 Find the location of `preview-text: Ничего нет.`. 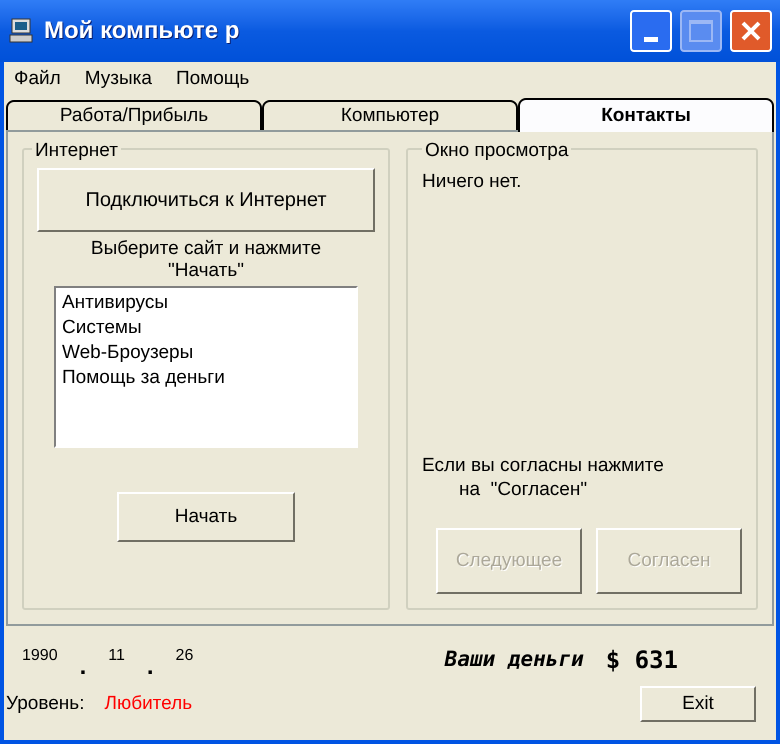

preview-text: Ничего нет. is located at coordinates (472, 182).